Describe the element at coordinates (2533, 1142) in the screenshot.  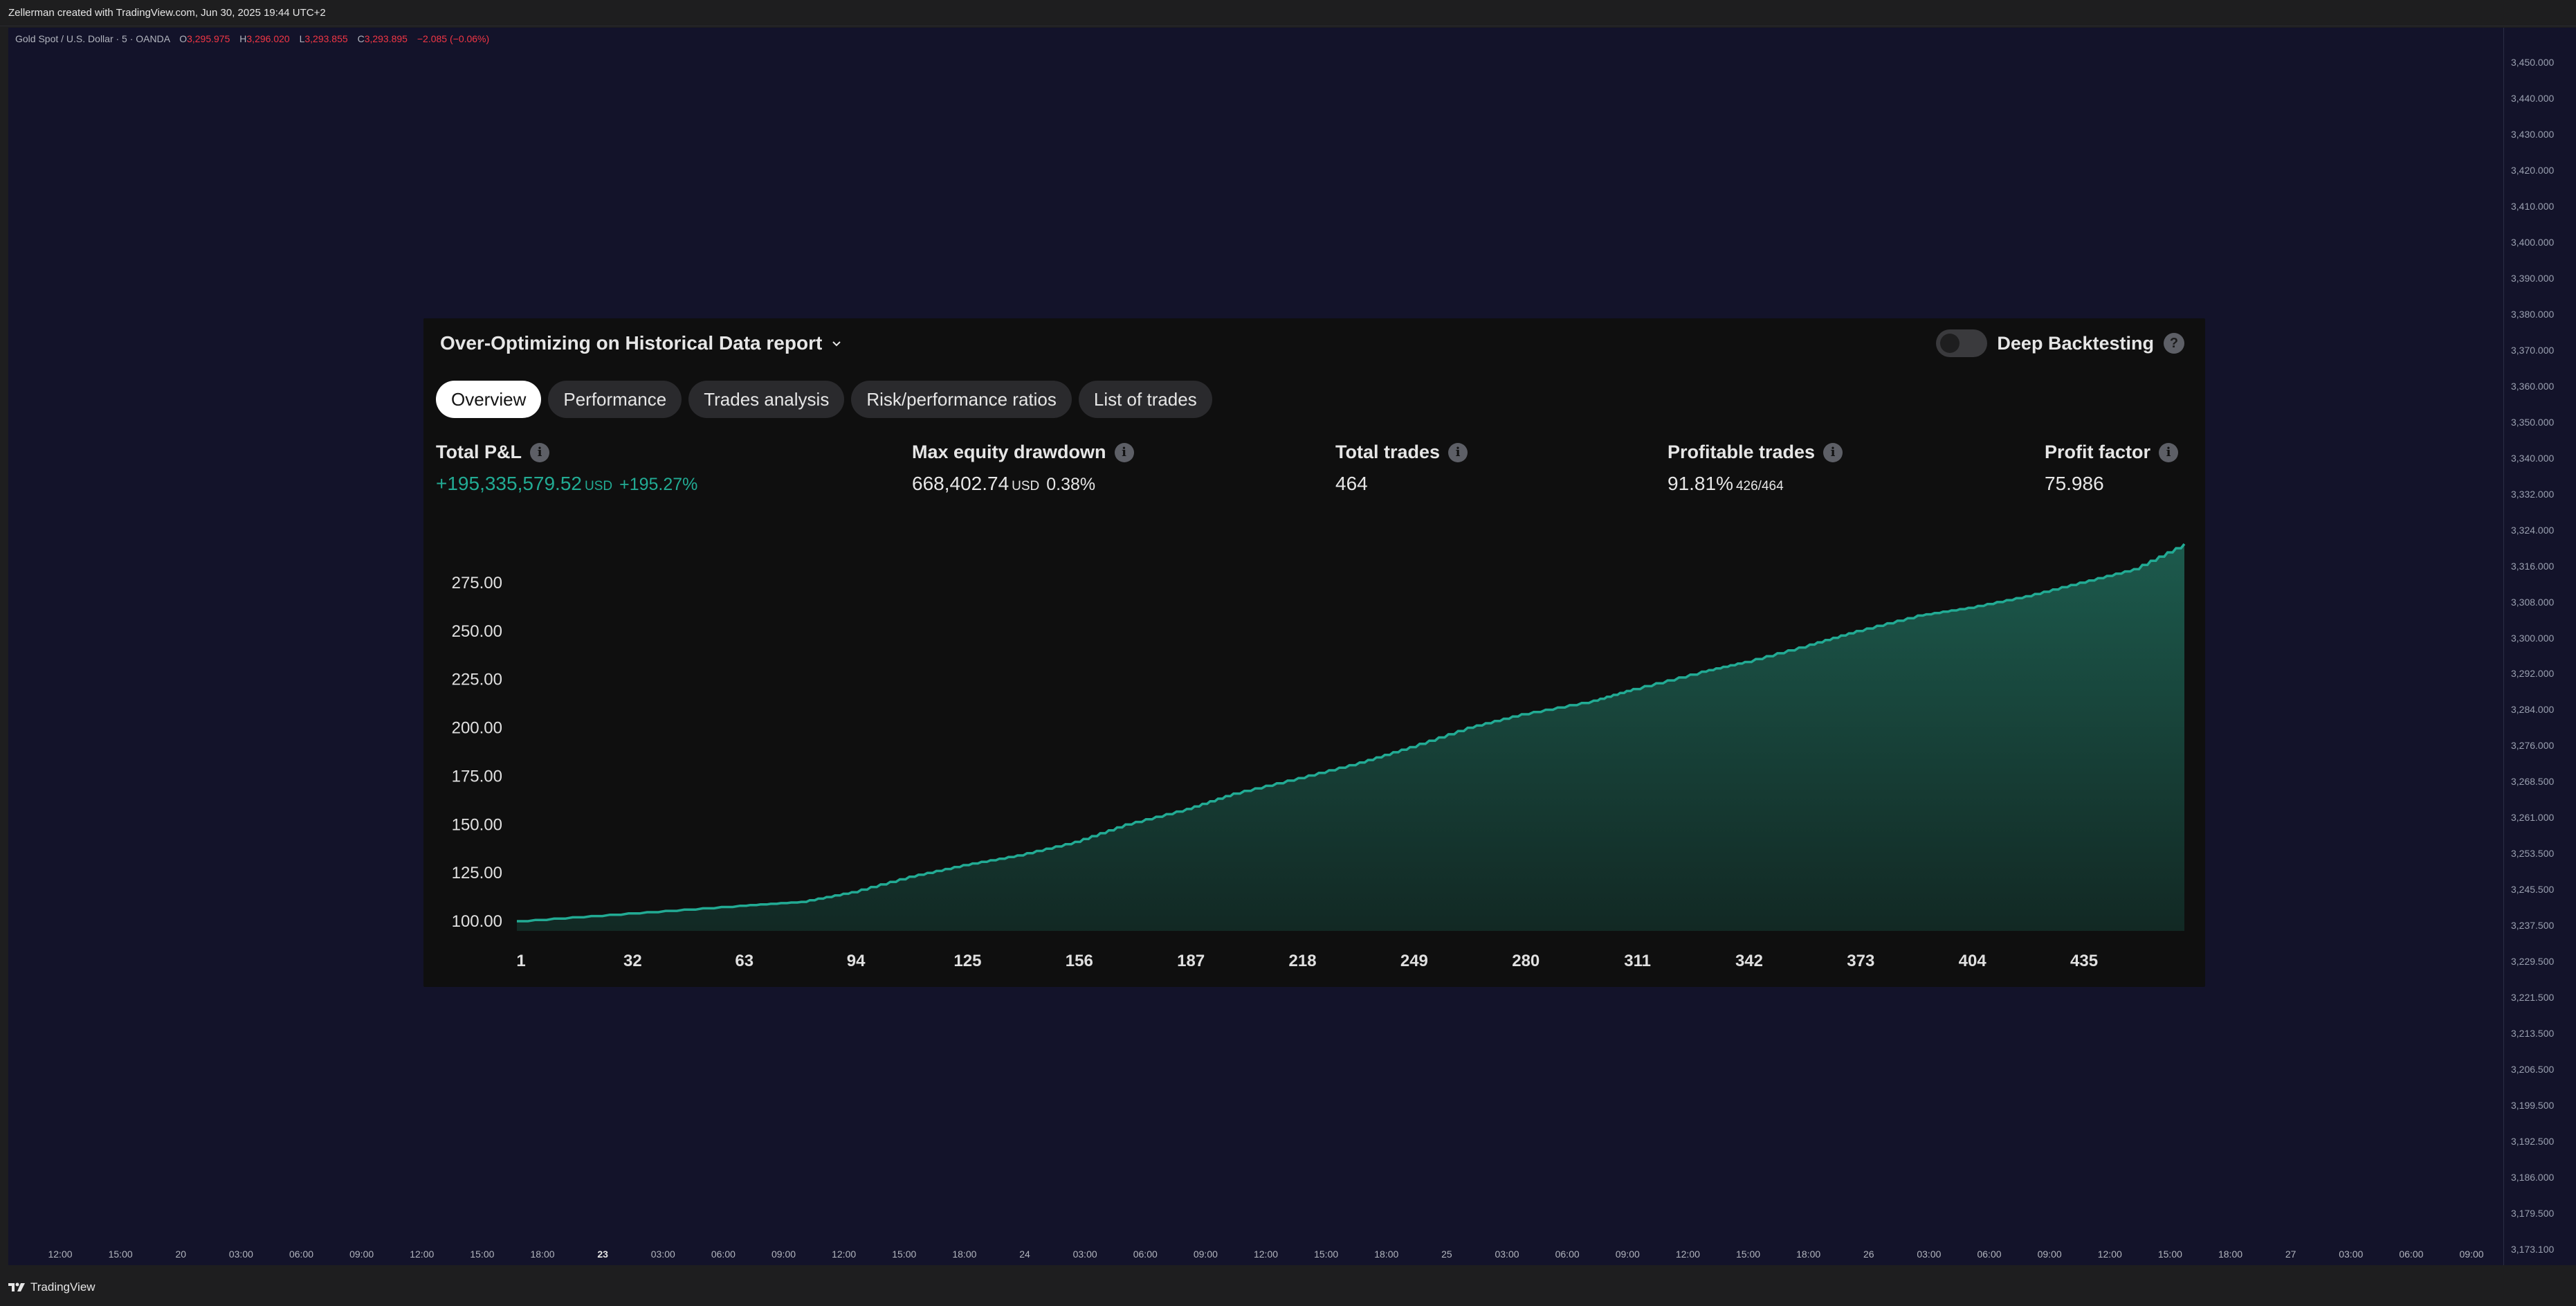
I see `price-scale-label: 3,192.500` at that location.